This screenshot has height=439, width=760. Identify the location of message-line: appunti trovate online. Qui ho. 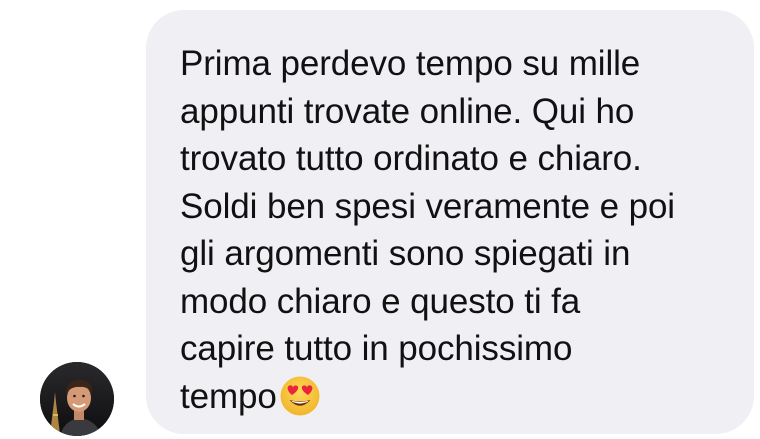
(407, 111).